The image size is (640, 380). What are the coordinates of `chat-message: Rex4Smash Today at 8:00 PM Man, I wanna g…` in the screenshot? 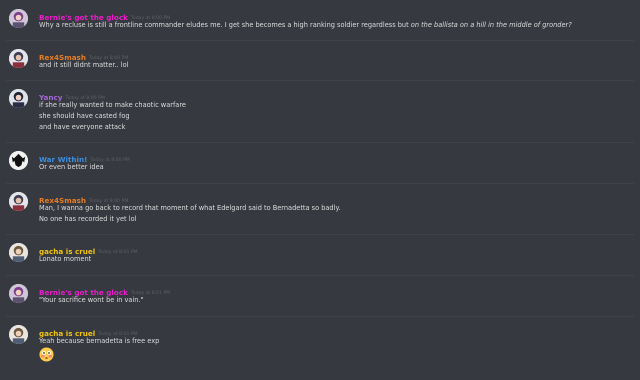 It's located at (320, 211).